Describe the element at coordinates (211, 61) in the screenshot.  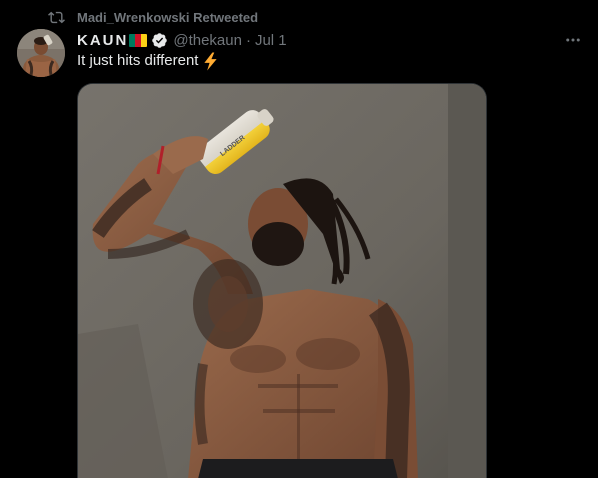
I see `lightning-bolt-icon` at that location.